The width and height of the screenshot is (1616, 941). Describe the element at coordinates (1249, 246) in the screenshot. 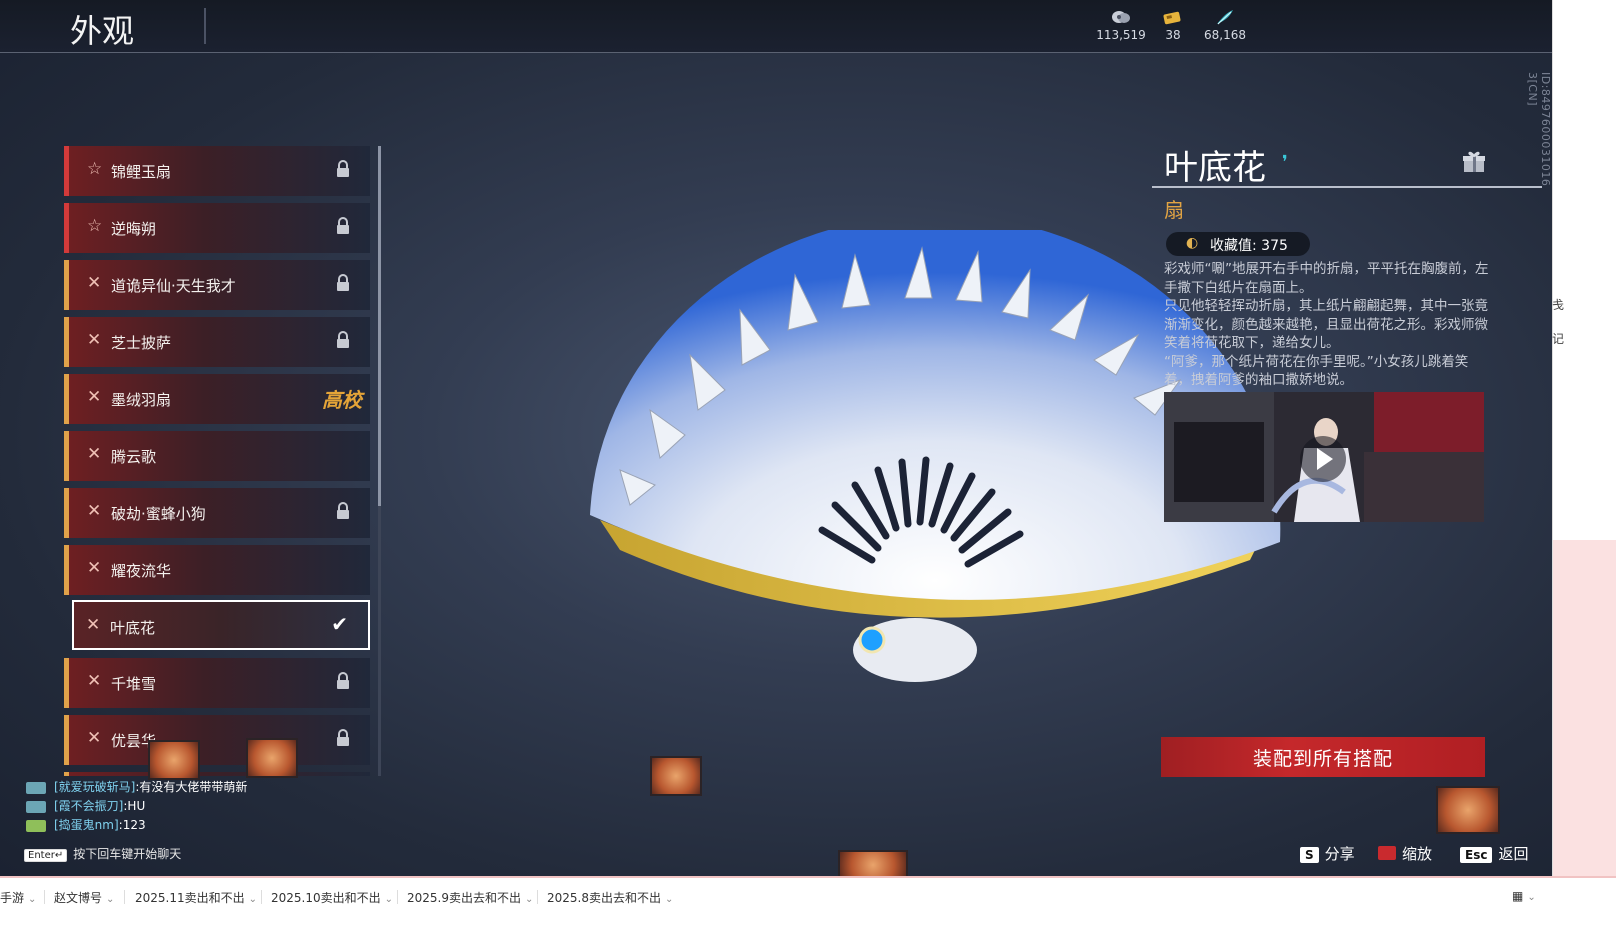

I see `collection-value: 收藏值: 375` at that location.